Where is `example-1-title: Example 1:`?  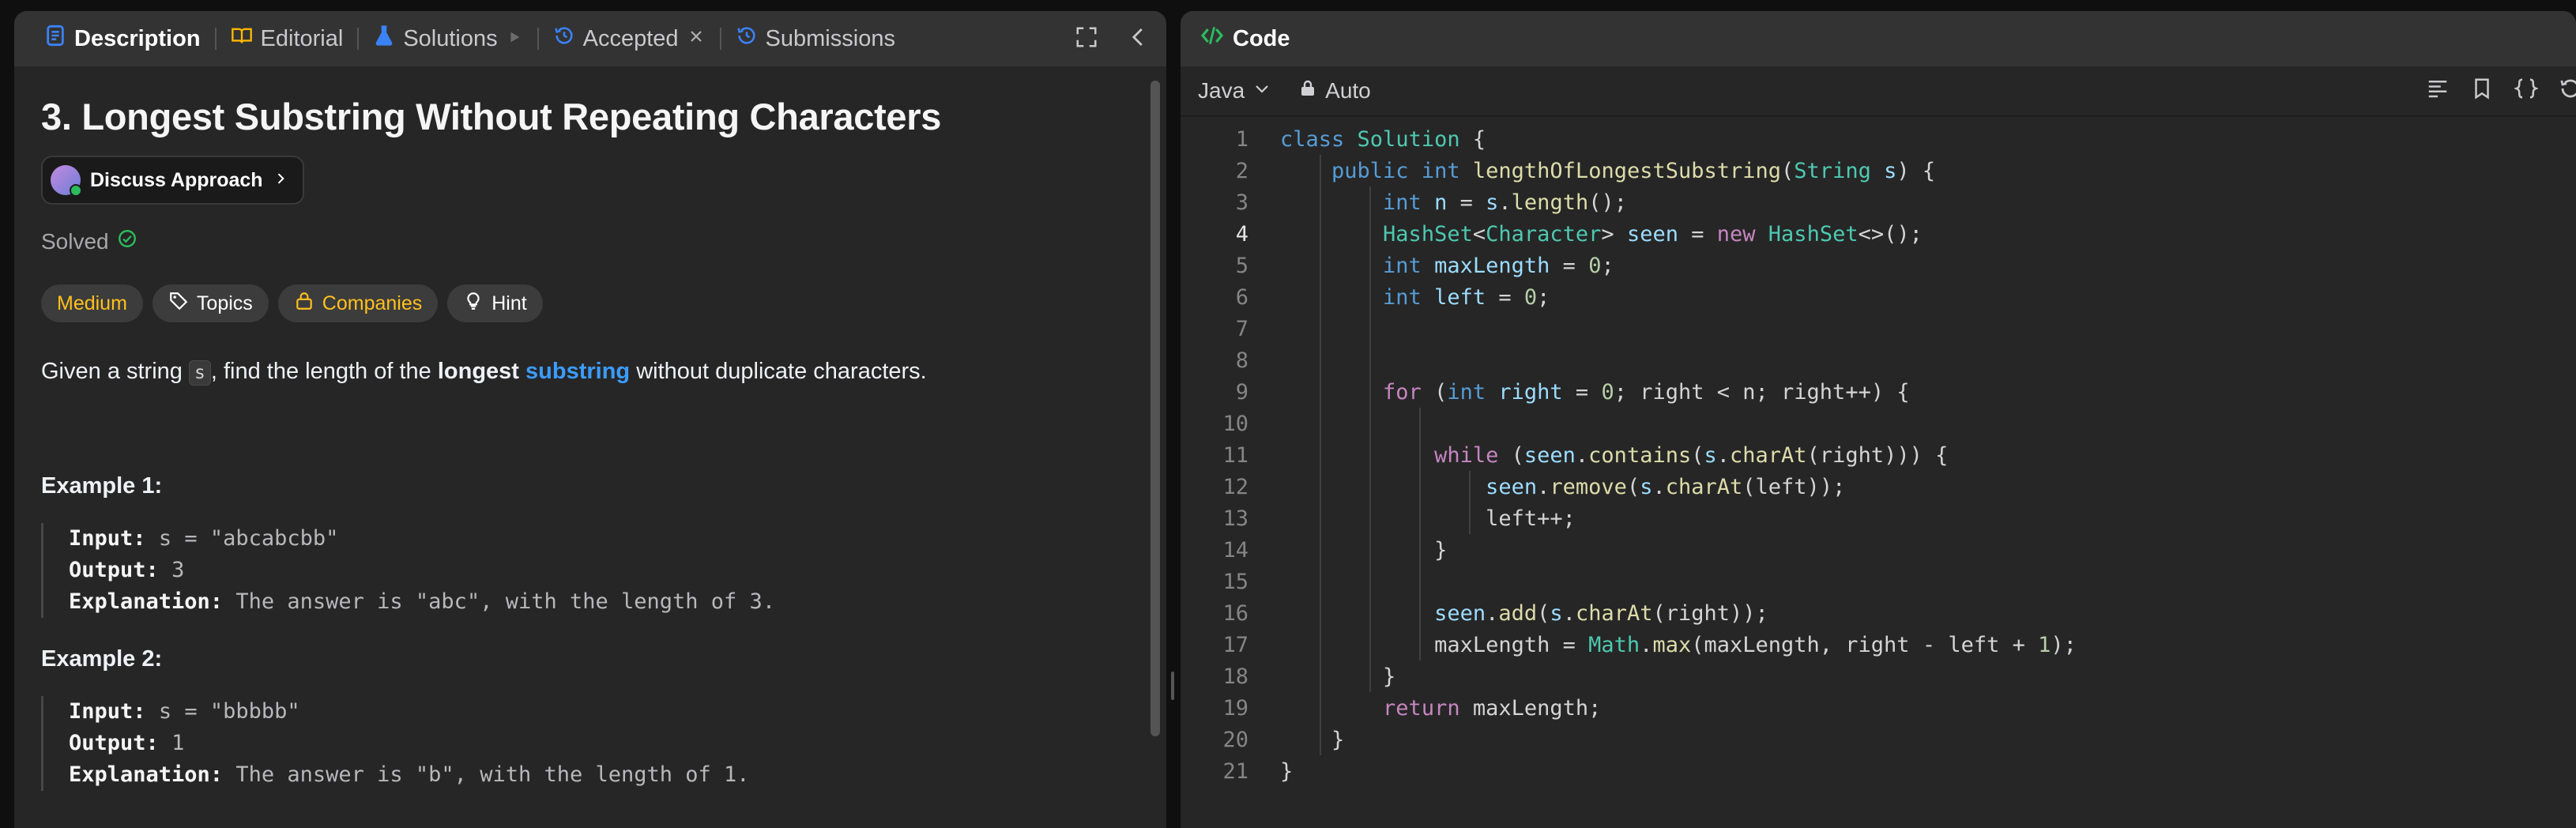
example-1-title: Example 1: is located at coordinates (102, 485).